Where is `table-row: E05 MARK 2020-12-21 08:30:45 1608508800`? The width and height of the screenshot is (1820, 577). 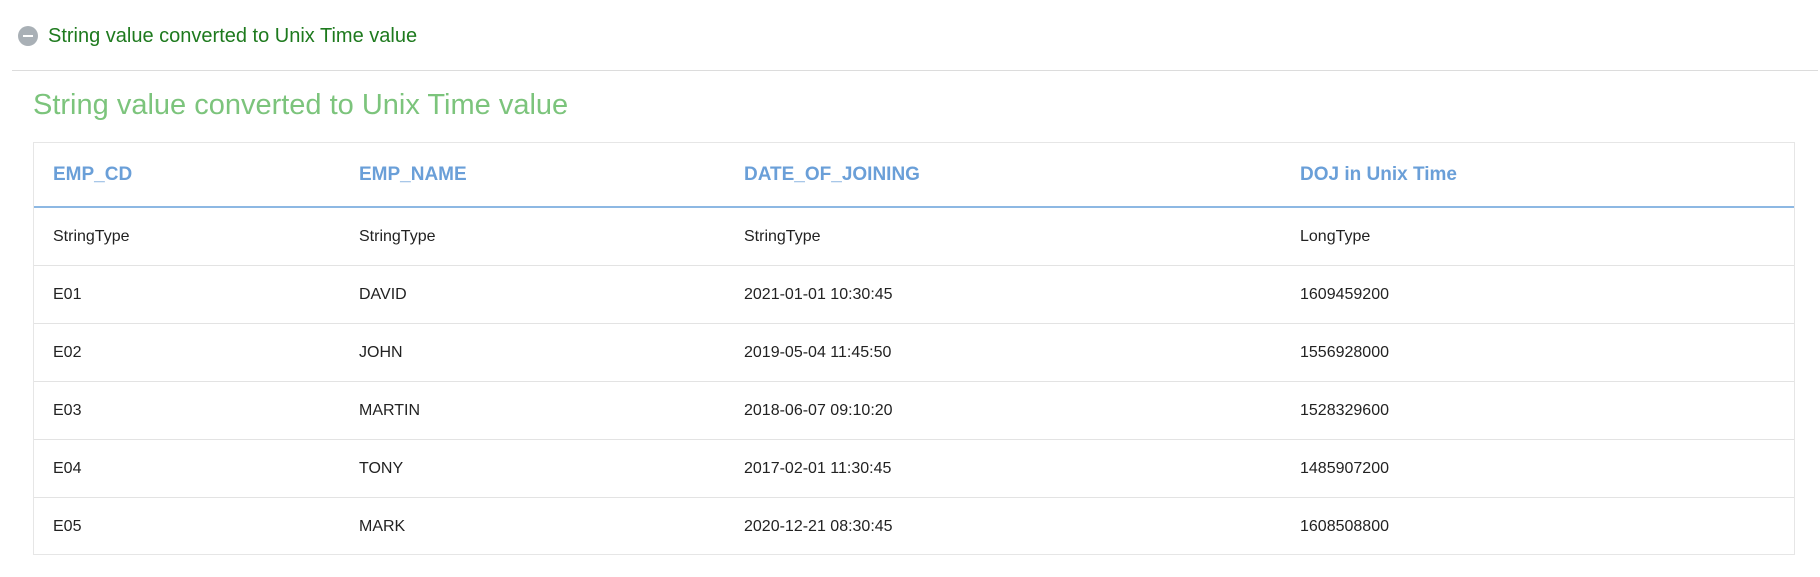 table-row: E05 MARK 2020-12-21 08:30:45 1608508800 is located at coordinates (914, 527).